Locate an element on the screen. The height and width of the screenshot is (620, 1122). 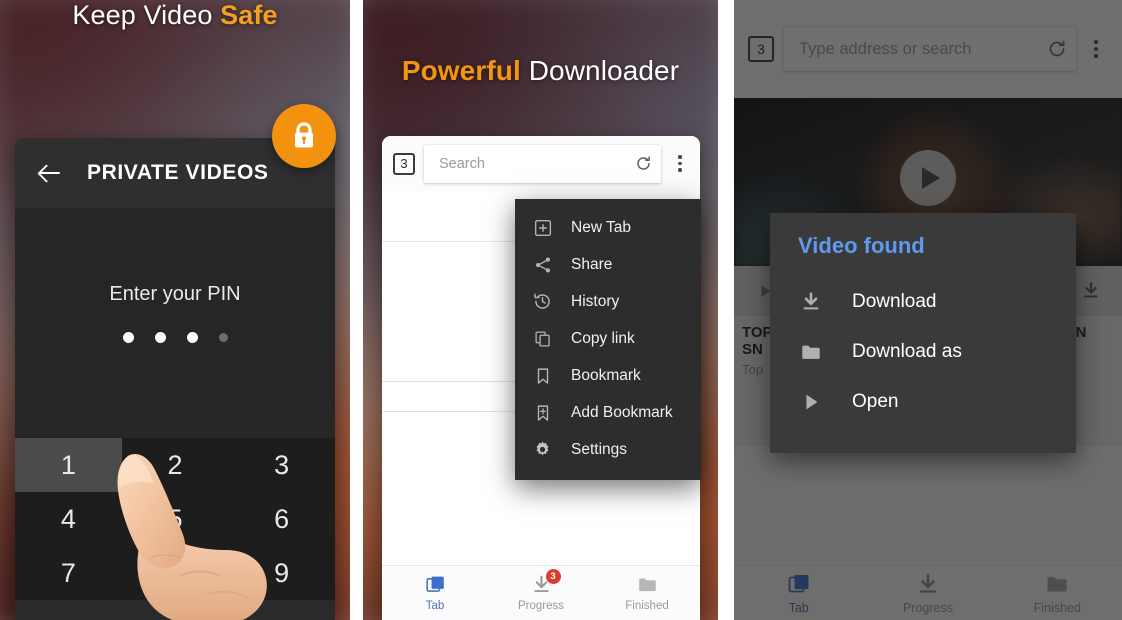
tab-count-button: 3 is located at coordinates (404, 163).